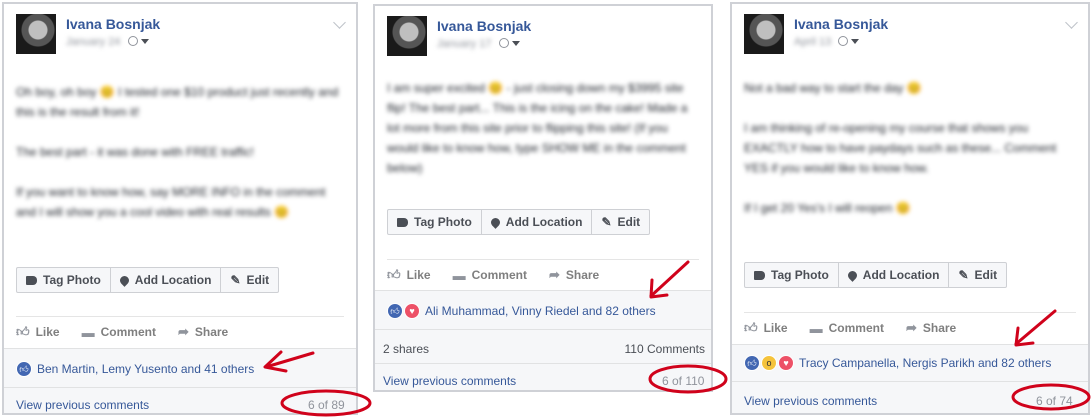 The height and width of the screenshot is (417, 1091). I want to click on comment-counter: 6 of 74, so click(1054, 401).